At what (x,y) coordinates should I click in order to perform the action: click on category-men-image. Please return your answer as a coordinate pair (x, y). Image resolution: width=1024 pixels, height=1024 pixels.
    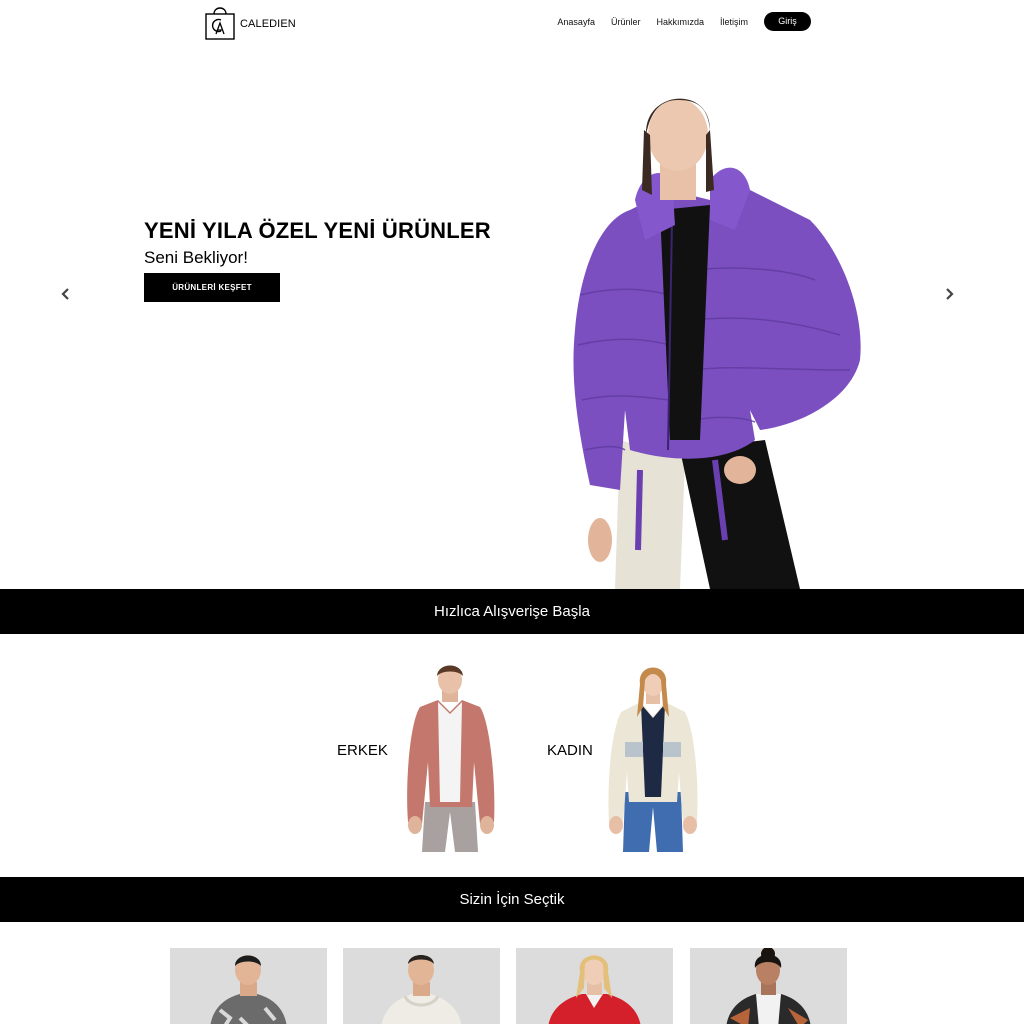
    Looking at the image, I should click on (450, 757).